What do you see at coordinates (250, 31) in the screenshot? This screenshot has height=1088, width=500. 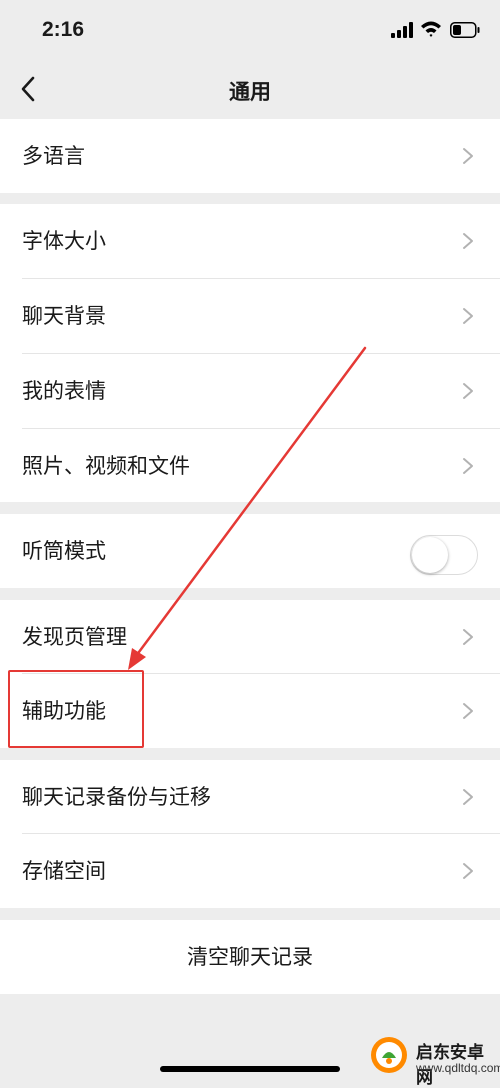 I see `status-bar: 2:16` at bounding box center [250, 31].